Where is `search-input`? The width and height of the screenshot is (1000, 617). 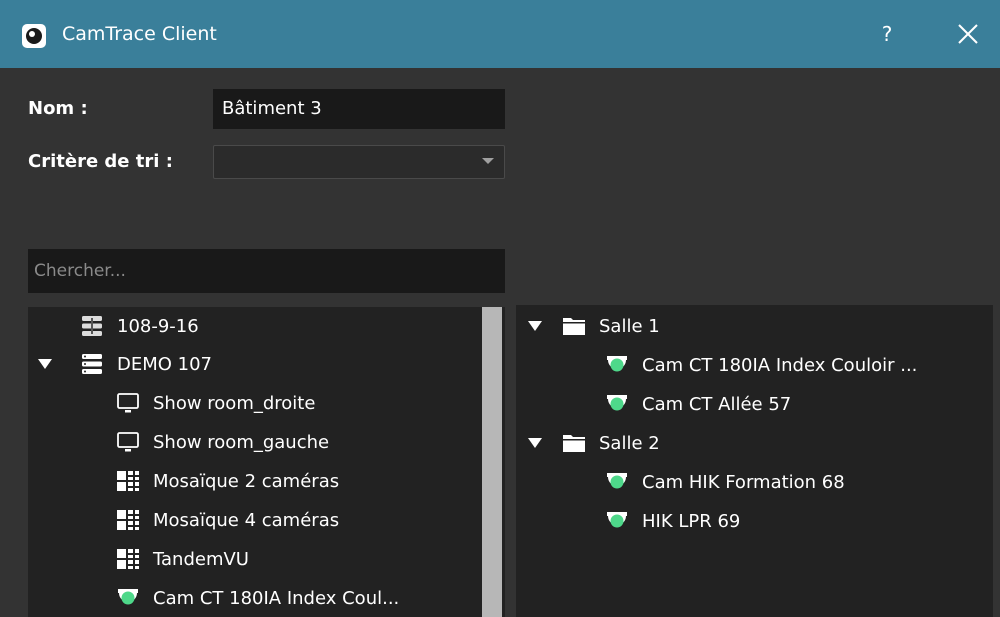
search-input is located at coordinates (266, 271).